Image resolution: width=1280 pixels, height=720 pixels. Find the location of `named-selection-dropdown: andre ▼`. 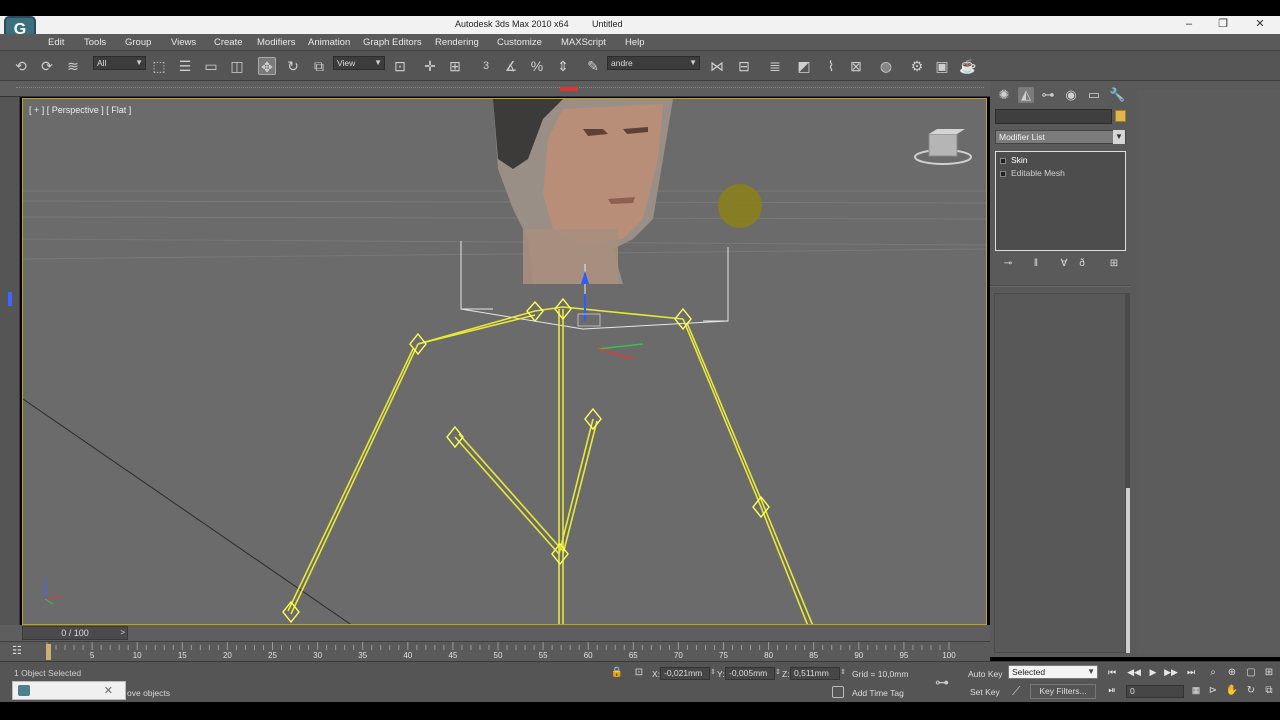

named-selection-dropdown: andre ▼ is located at coordinates (653, 63).